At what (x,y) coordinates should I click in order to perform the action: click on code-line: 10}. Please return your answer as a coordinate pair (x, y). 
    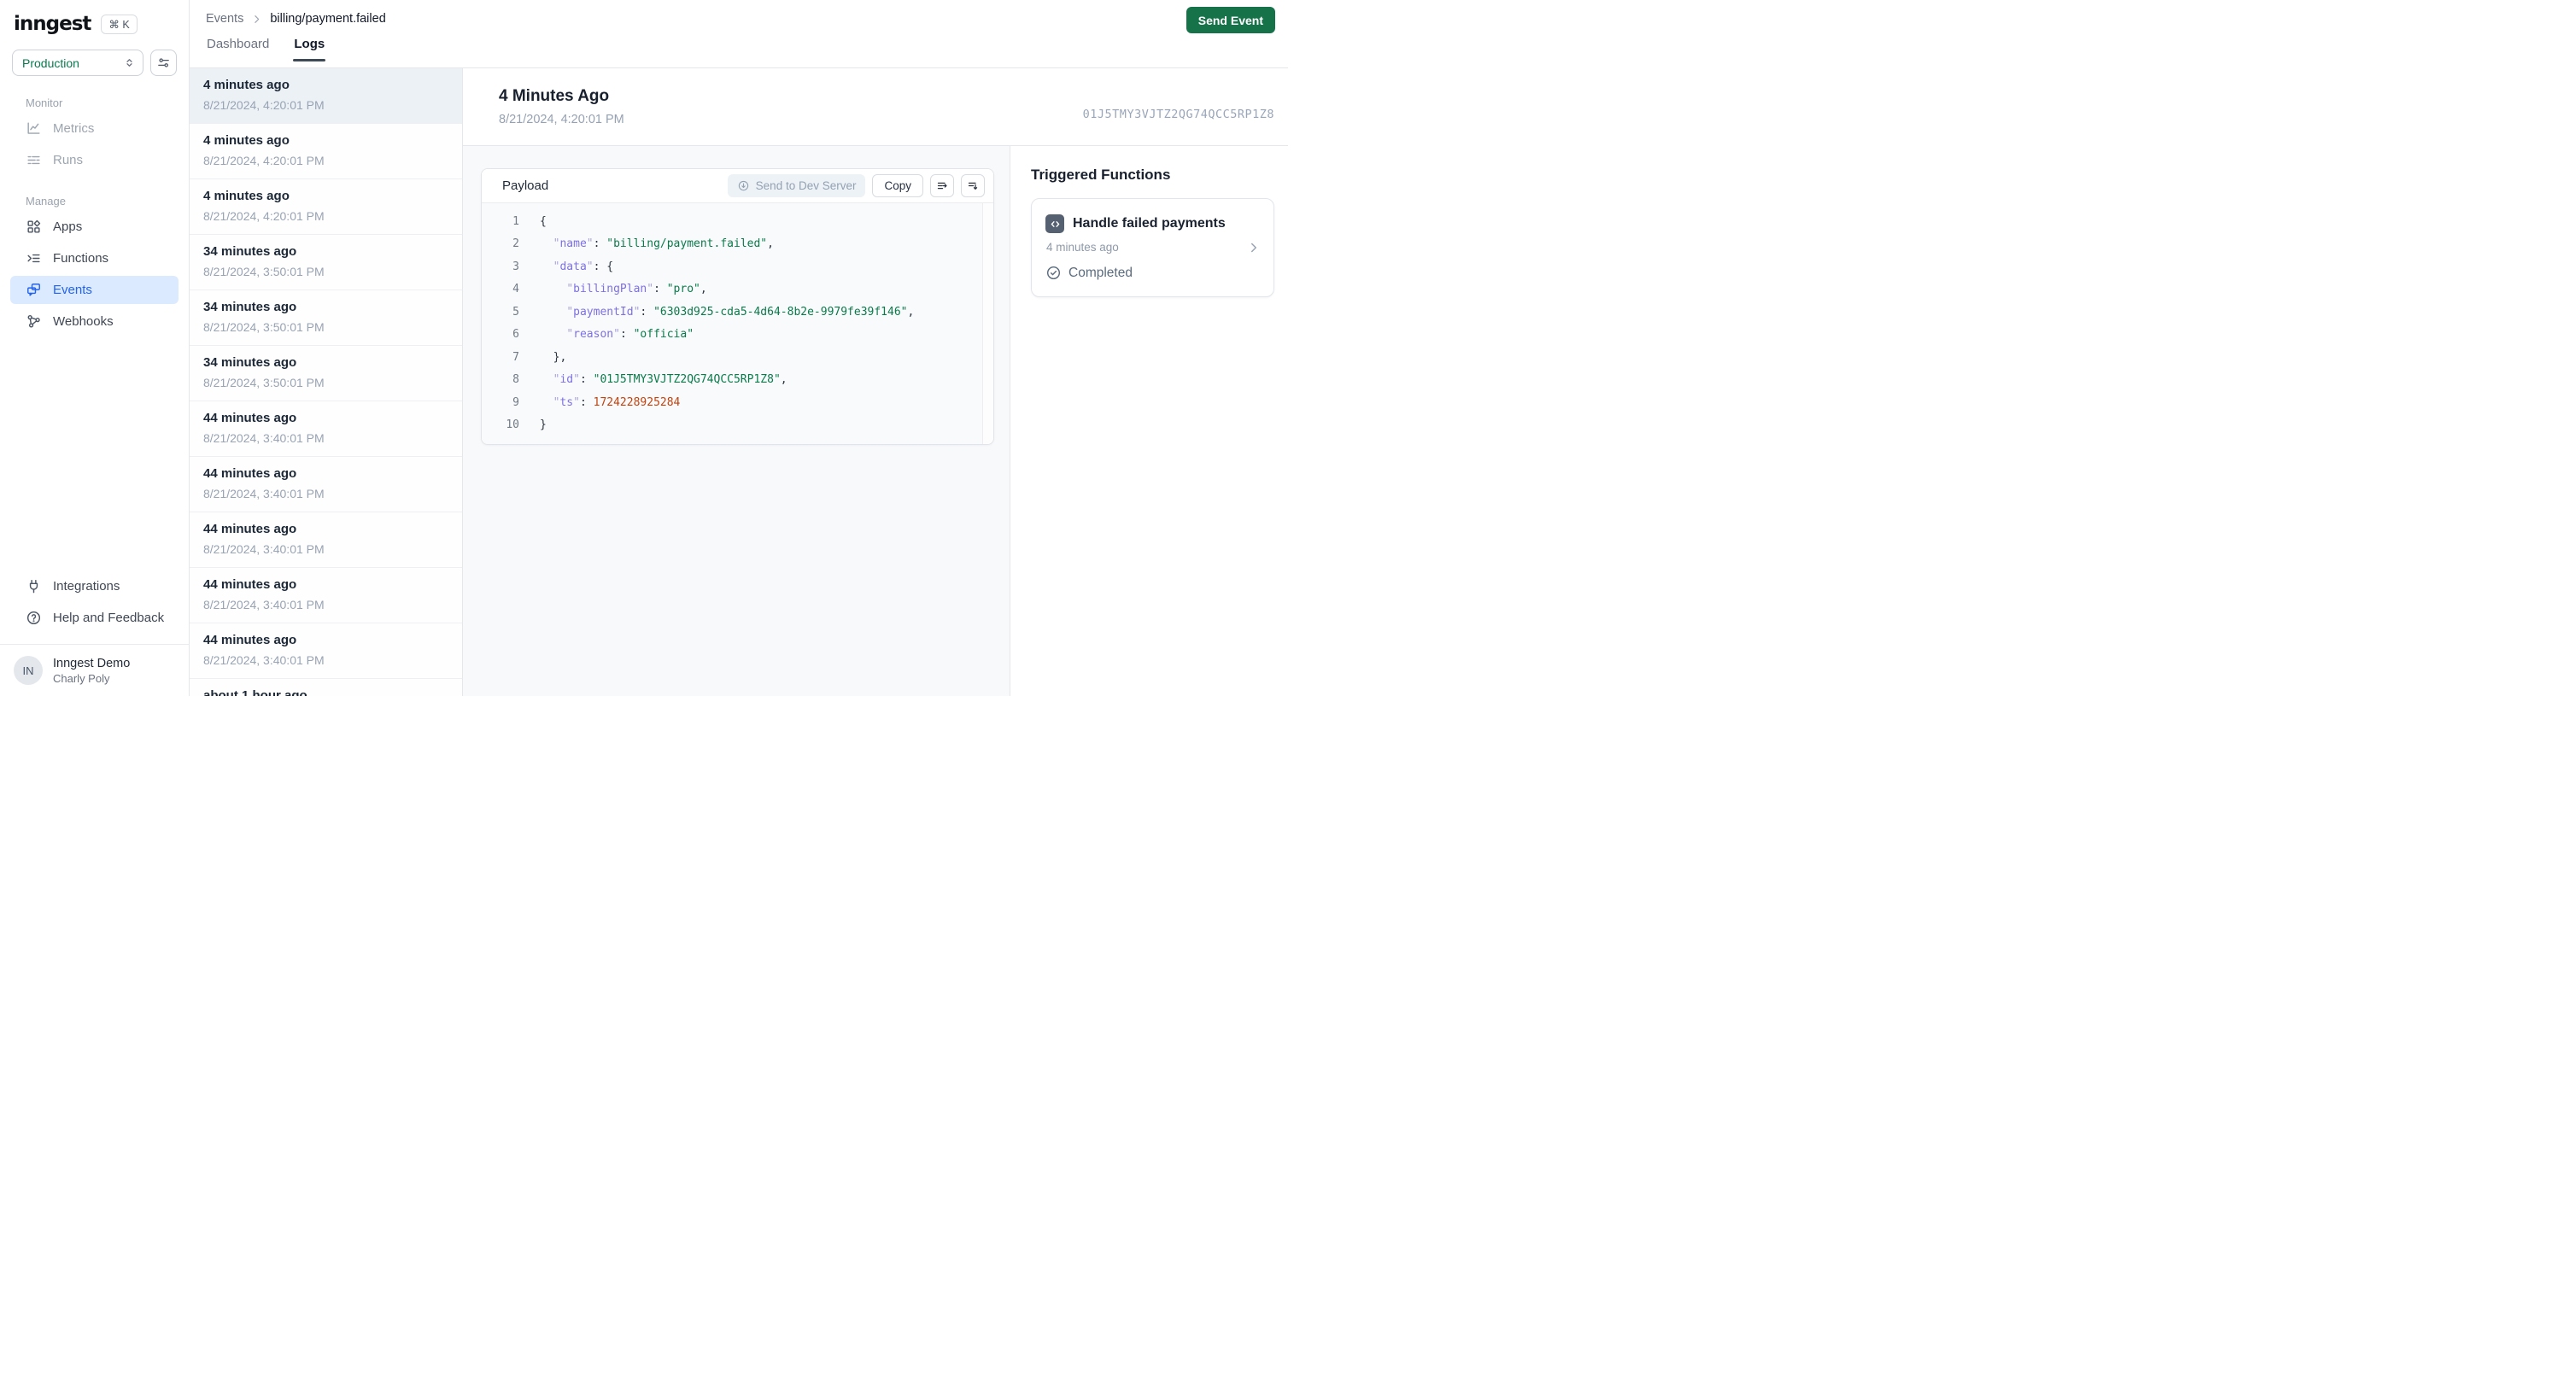
    Looking at the image, I should click on (731, 425).